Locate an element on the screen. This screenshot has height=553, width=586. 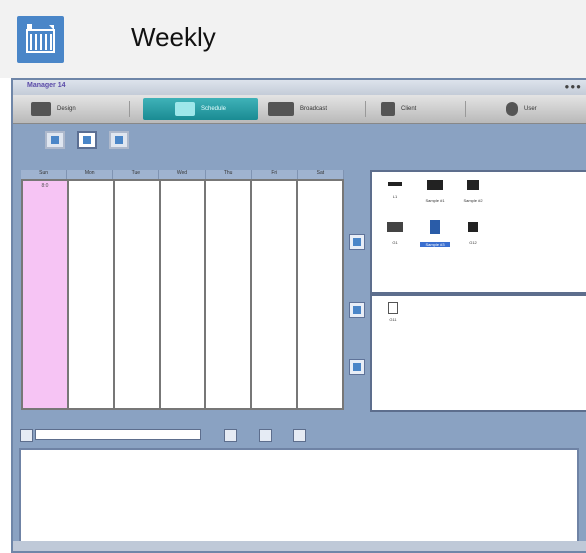
media-item-selected: Sample #3 is located at coordinates (435, 233).